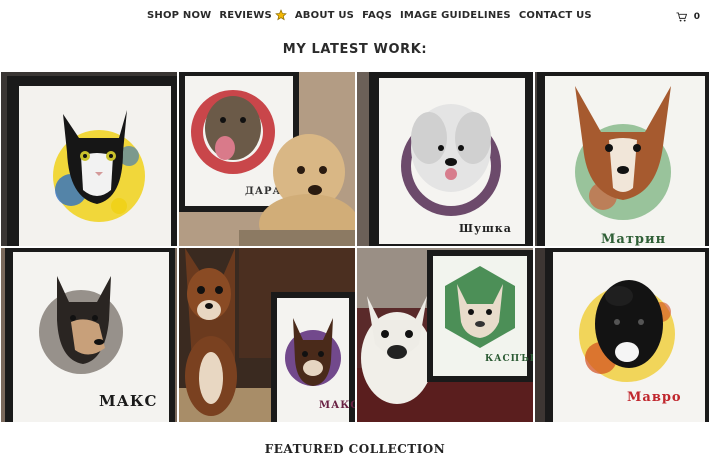  Describe the element at coordinates (509, 359) in the screenshot. I see `pet-name-kaspar: КАСПЪР` at that location.